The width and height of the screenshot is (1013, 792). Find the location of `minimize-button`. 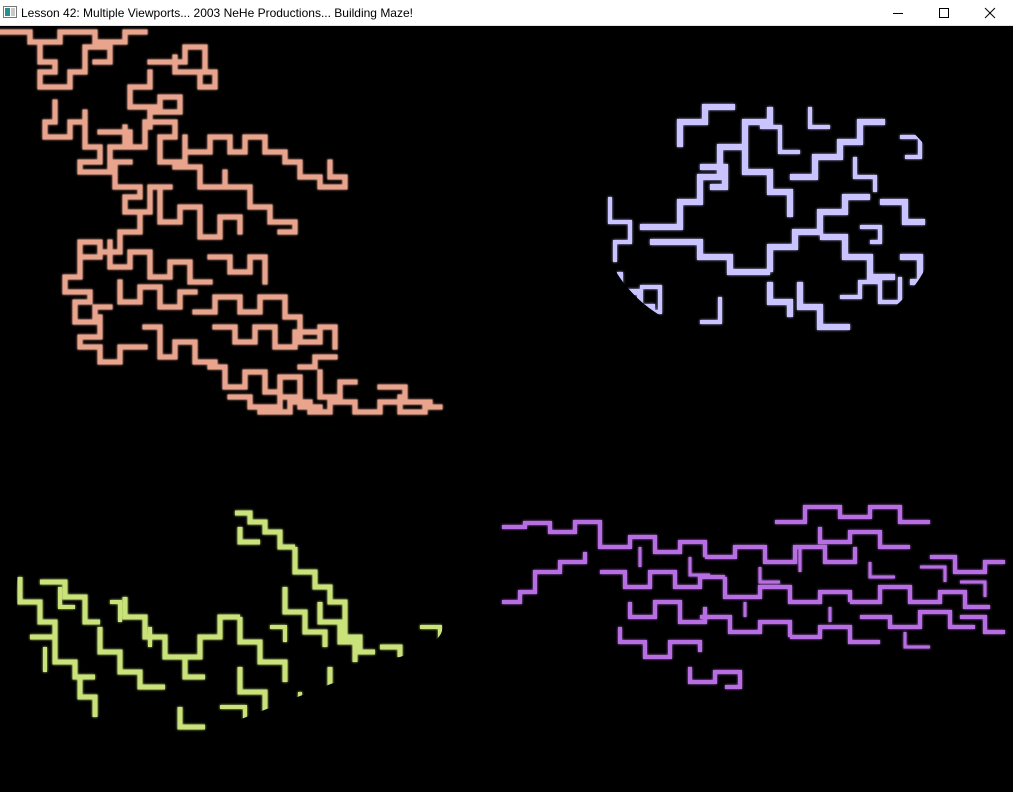

minimize-button is located at coordinates (898, 13).